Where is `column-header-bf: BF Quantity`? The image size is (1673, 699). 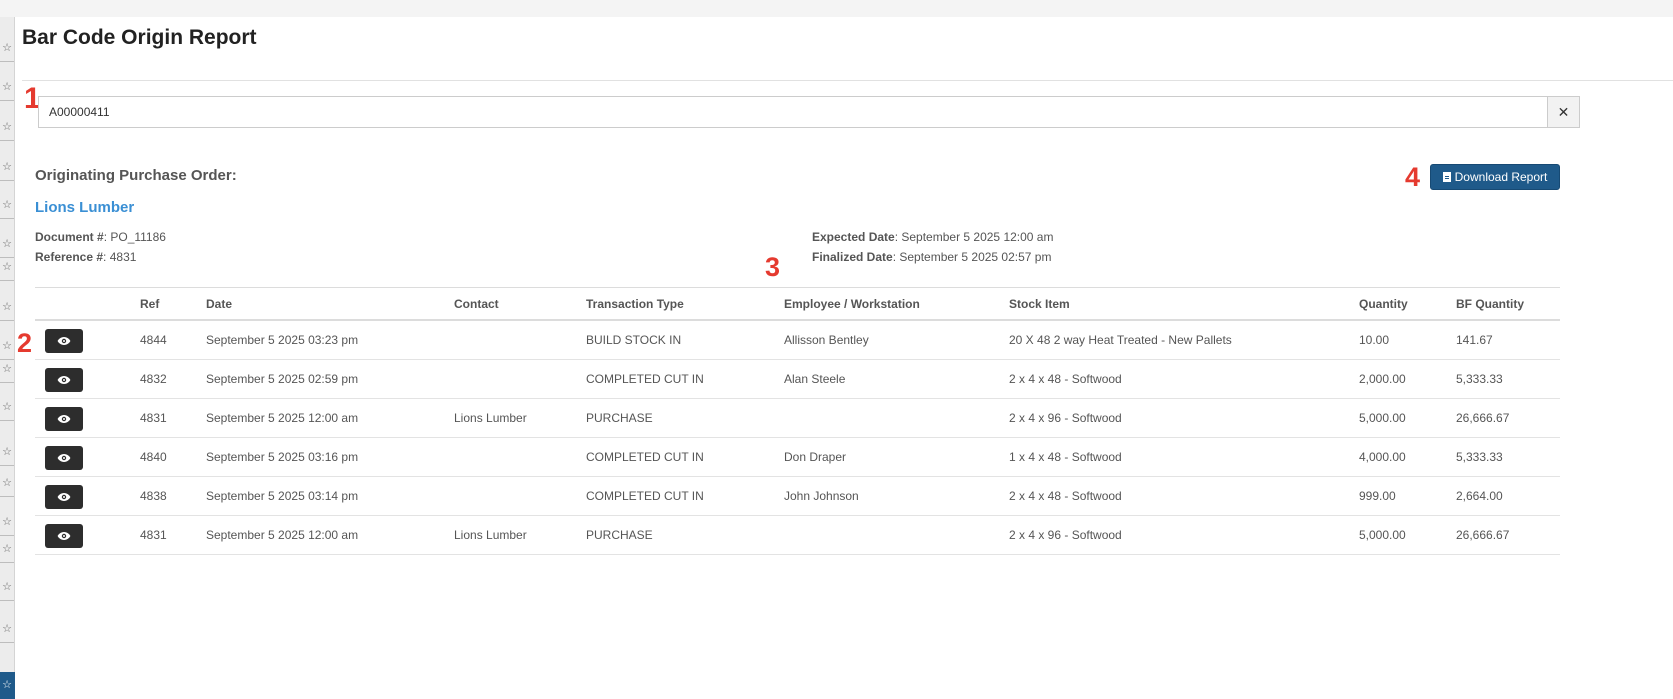 column-header-bf: BF Quantity is located at coordinates (1490, 304).